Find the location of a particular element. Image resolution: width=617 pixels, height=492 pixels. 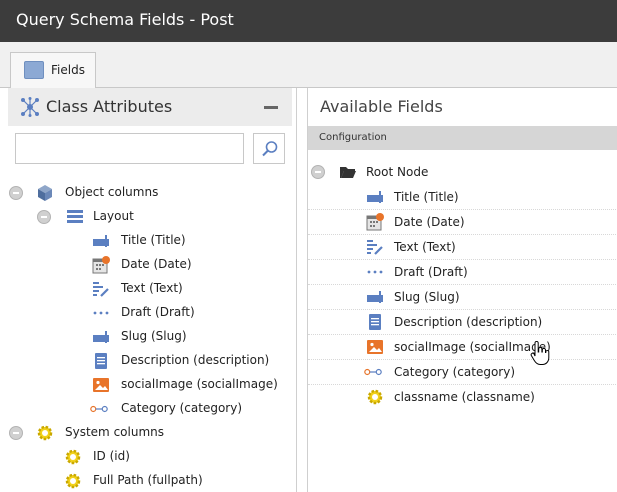

tree-item-text: Text (Text) is located at coordinates (192, 289).